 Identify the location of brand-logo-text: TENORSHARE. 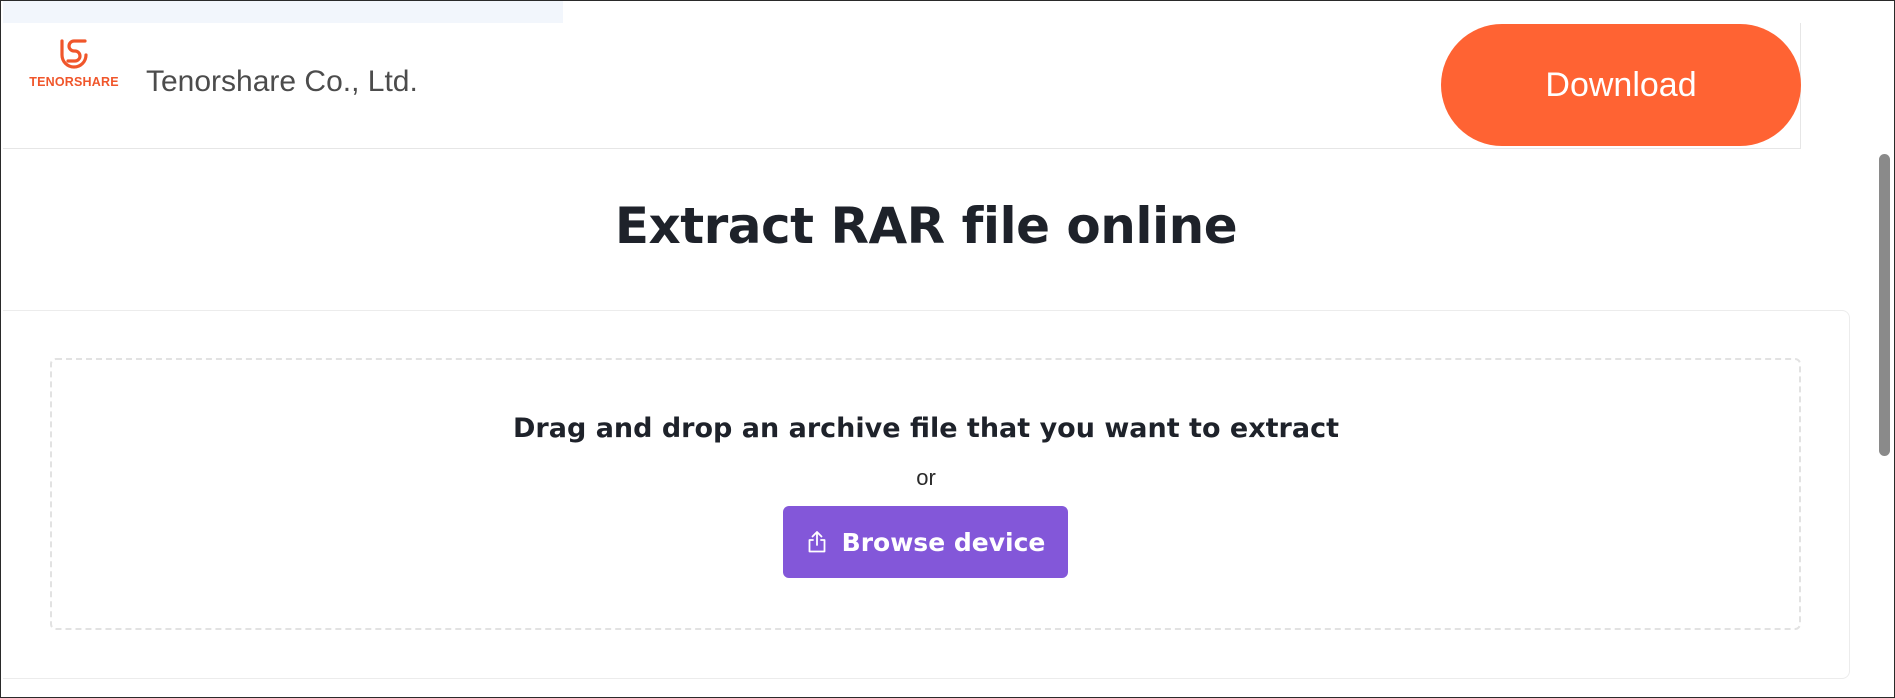
(74, 82).